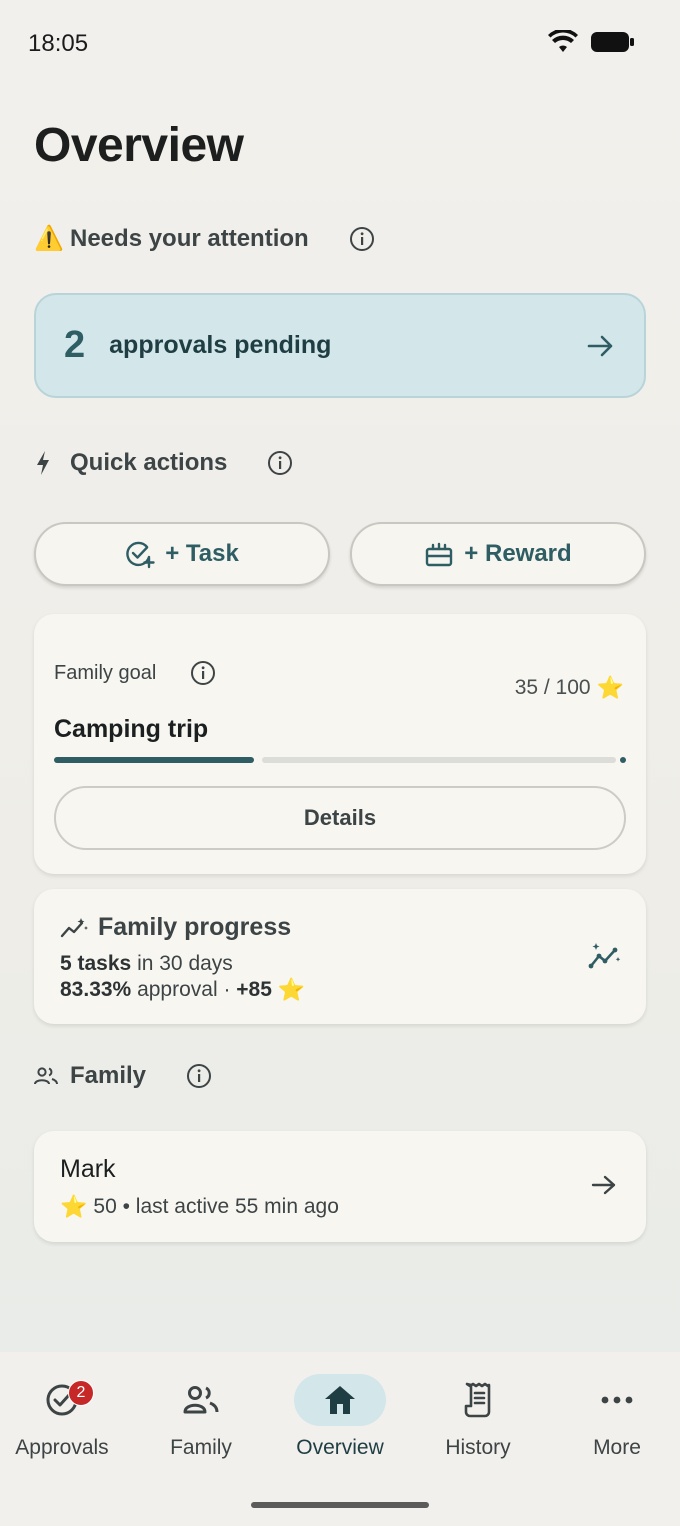 Image resolution: width=680 pixels, height=1526 pixels. I want to click on nav-label-more: More, so click(617, 1447).